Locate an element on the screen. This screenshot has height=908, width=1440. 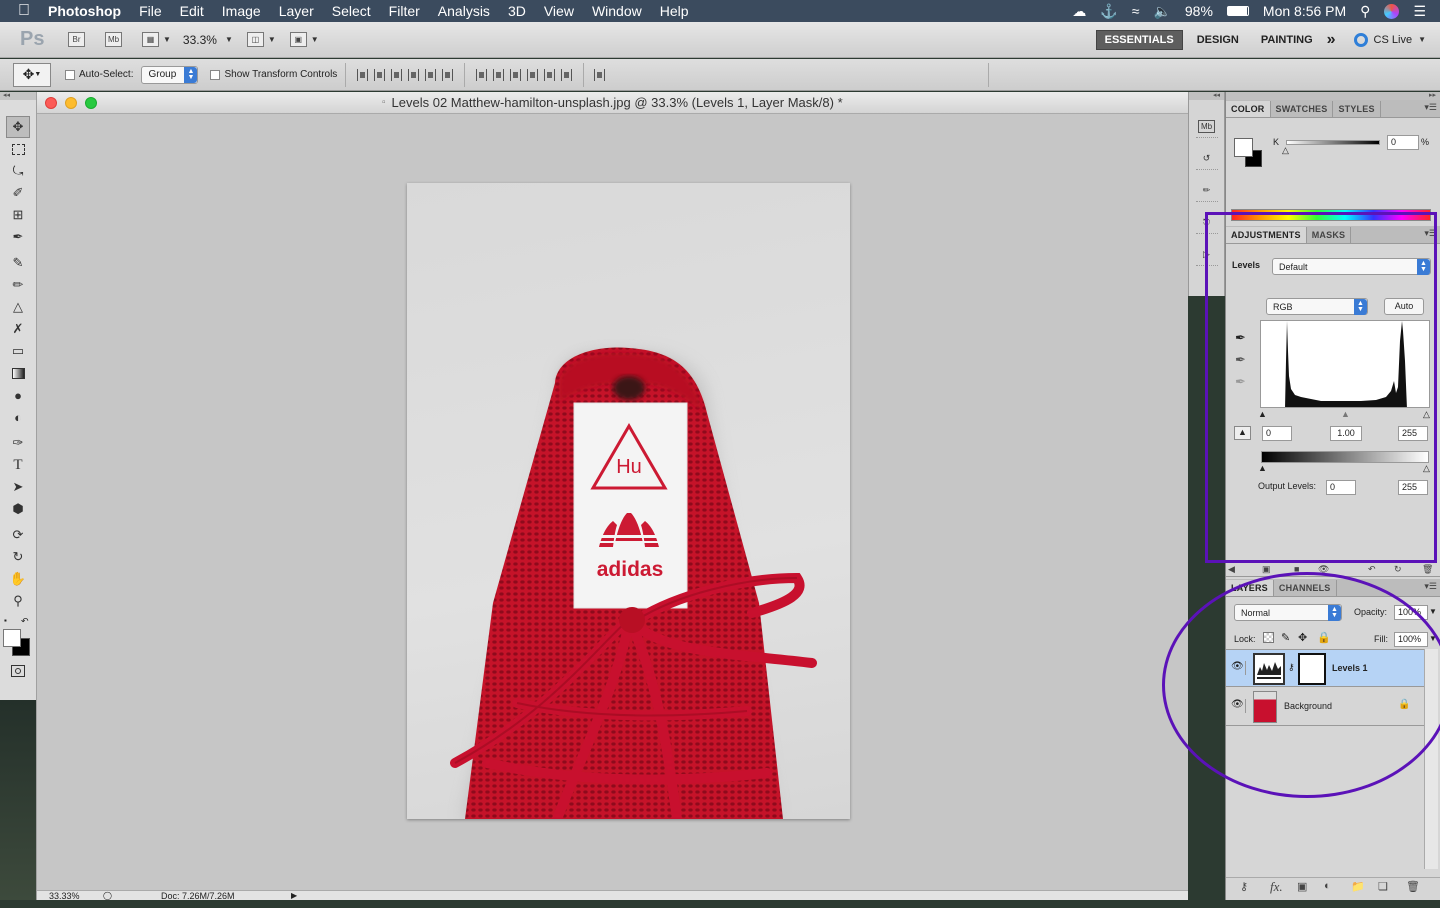
return-to-list-icon: ◀ is located at coordinates (1231, 569).